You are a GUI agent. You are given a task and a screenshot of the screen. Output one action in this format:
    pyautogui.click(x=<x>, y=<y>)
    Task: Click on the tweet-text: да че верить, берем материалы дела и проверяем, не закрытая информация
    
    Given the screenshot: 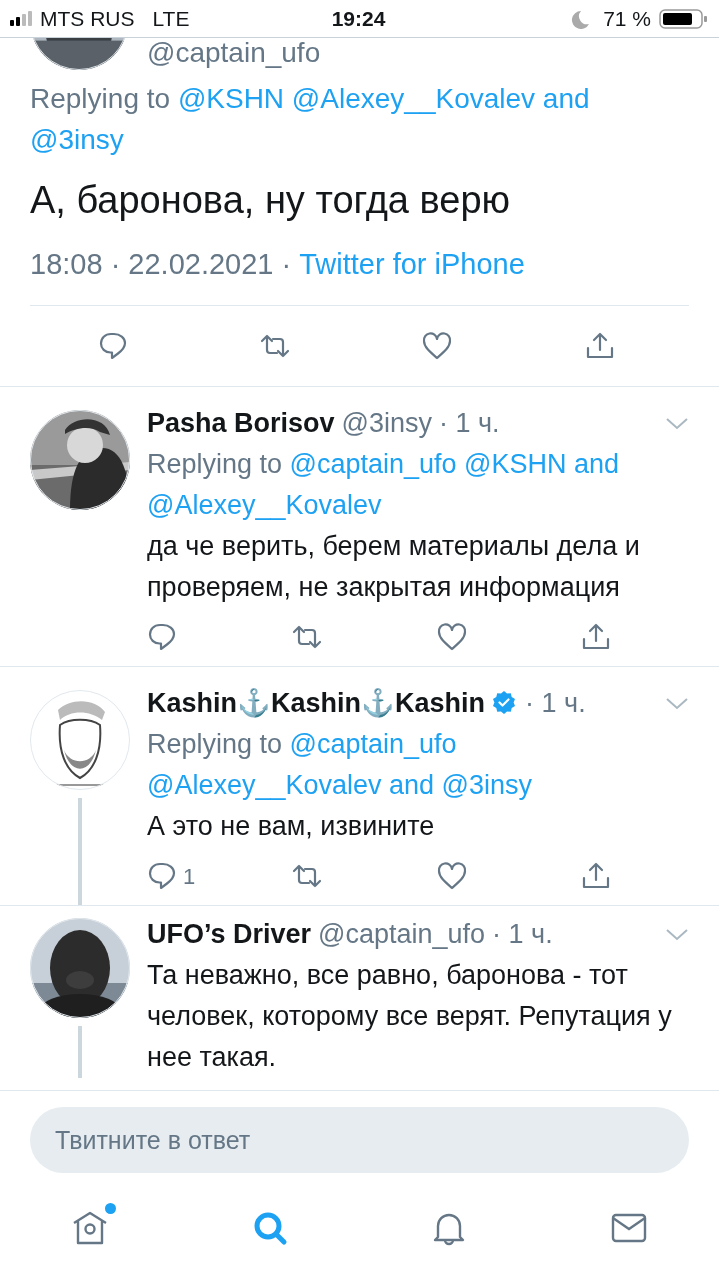 What is the action you would take?
    pyautogui.click(x=394, y=567)
    